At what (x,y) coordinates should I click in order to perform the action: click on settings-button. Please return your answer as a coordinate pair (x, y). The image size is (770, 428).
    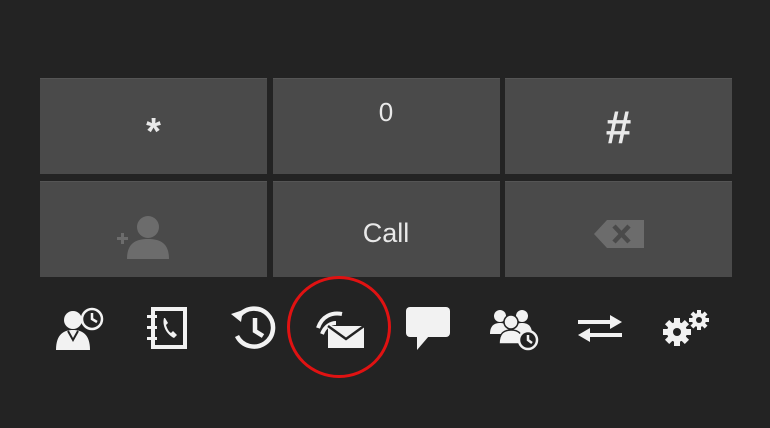
    Looking at the image, I should click on (686, 328).